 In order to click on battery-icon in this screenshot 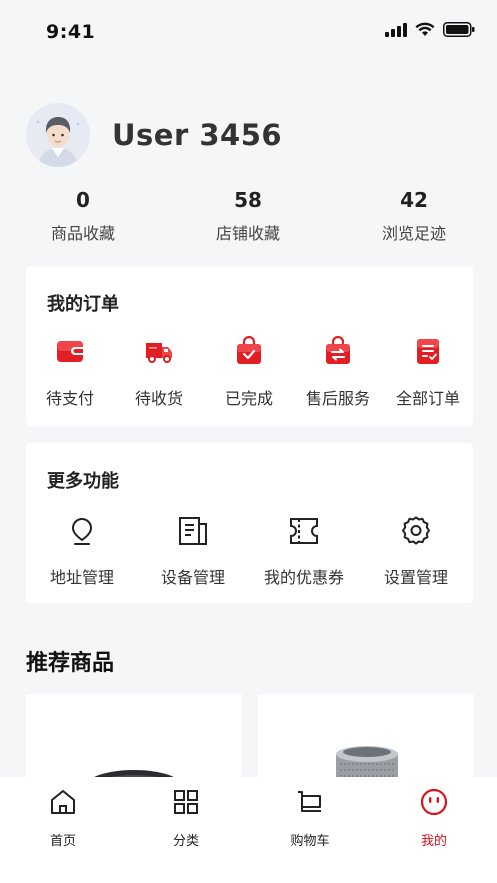, I will do `click(459, 29)`.